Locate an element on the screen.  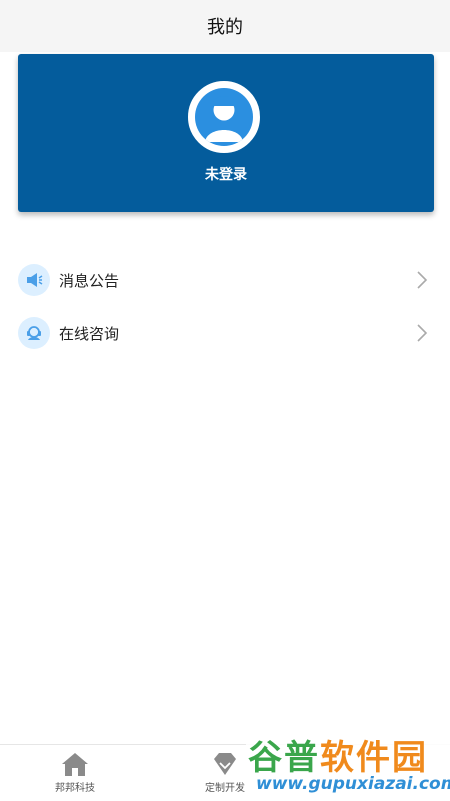
menu-item-online-consult: 在线咨询 is located at coordinates (225, 333).